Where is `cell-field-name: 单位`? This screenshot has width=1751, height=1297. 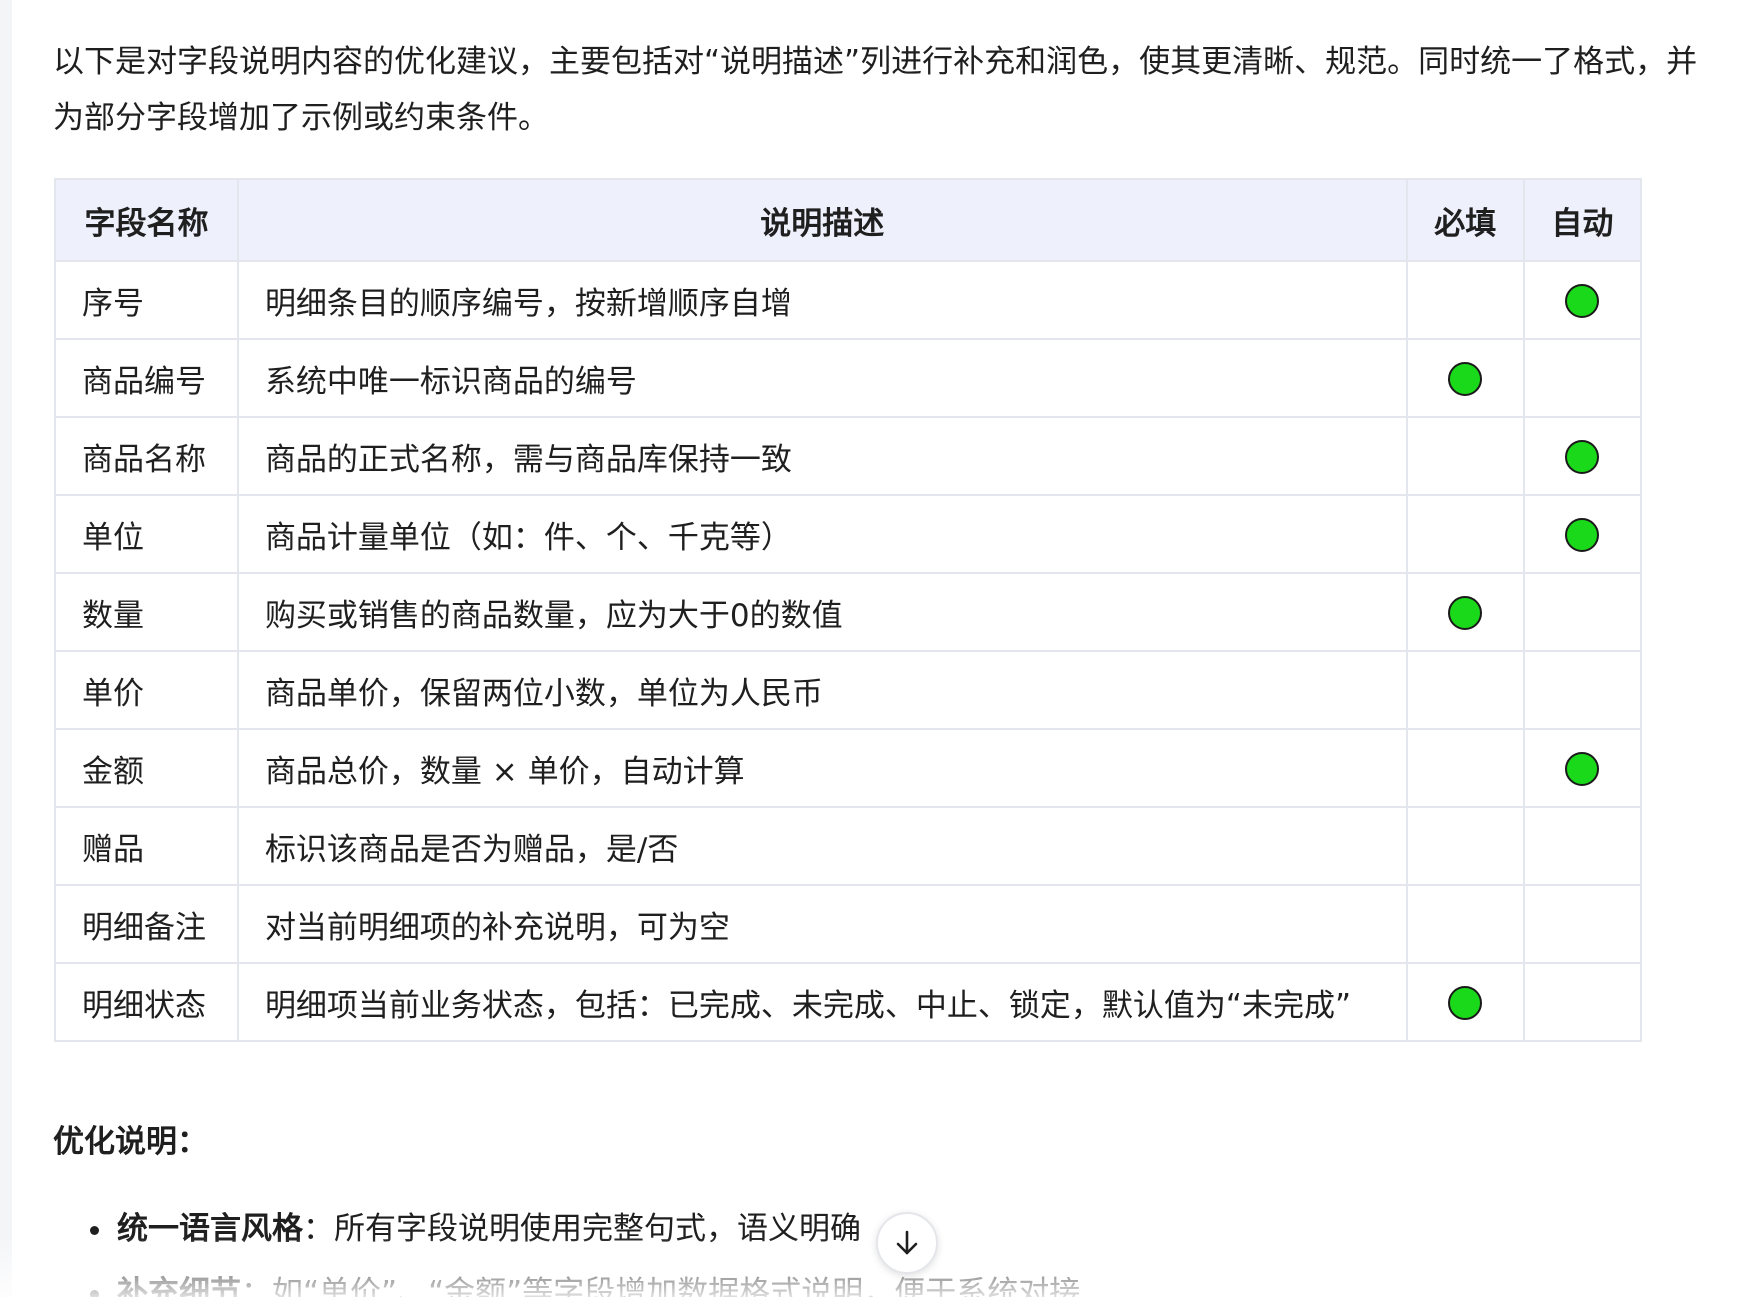
cell-field-name: 单位 is located at coordinates (146, 534).